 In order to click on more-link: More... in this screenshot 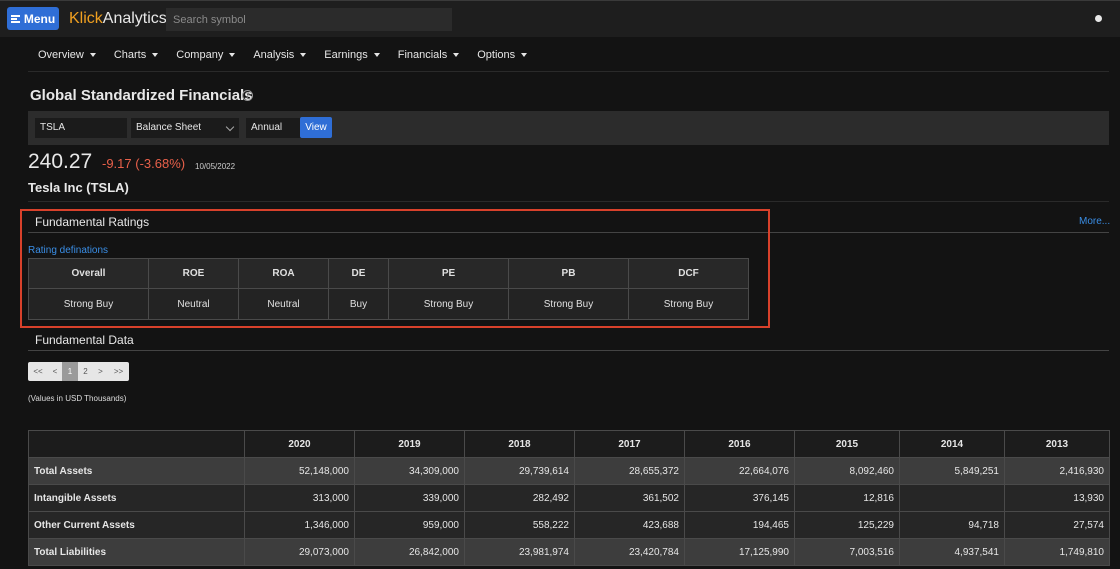, I will do `click(1094, 221)`.